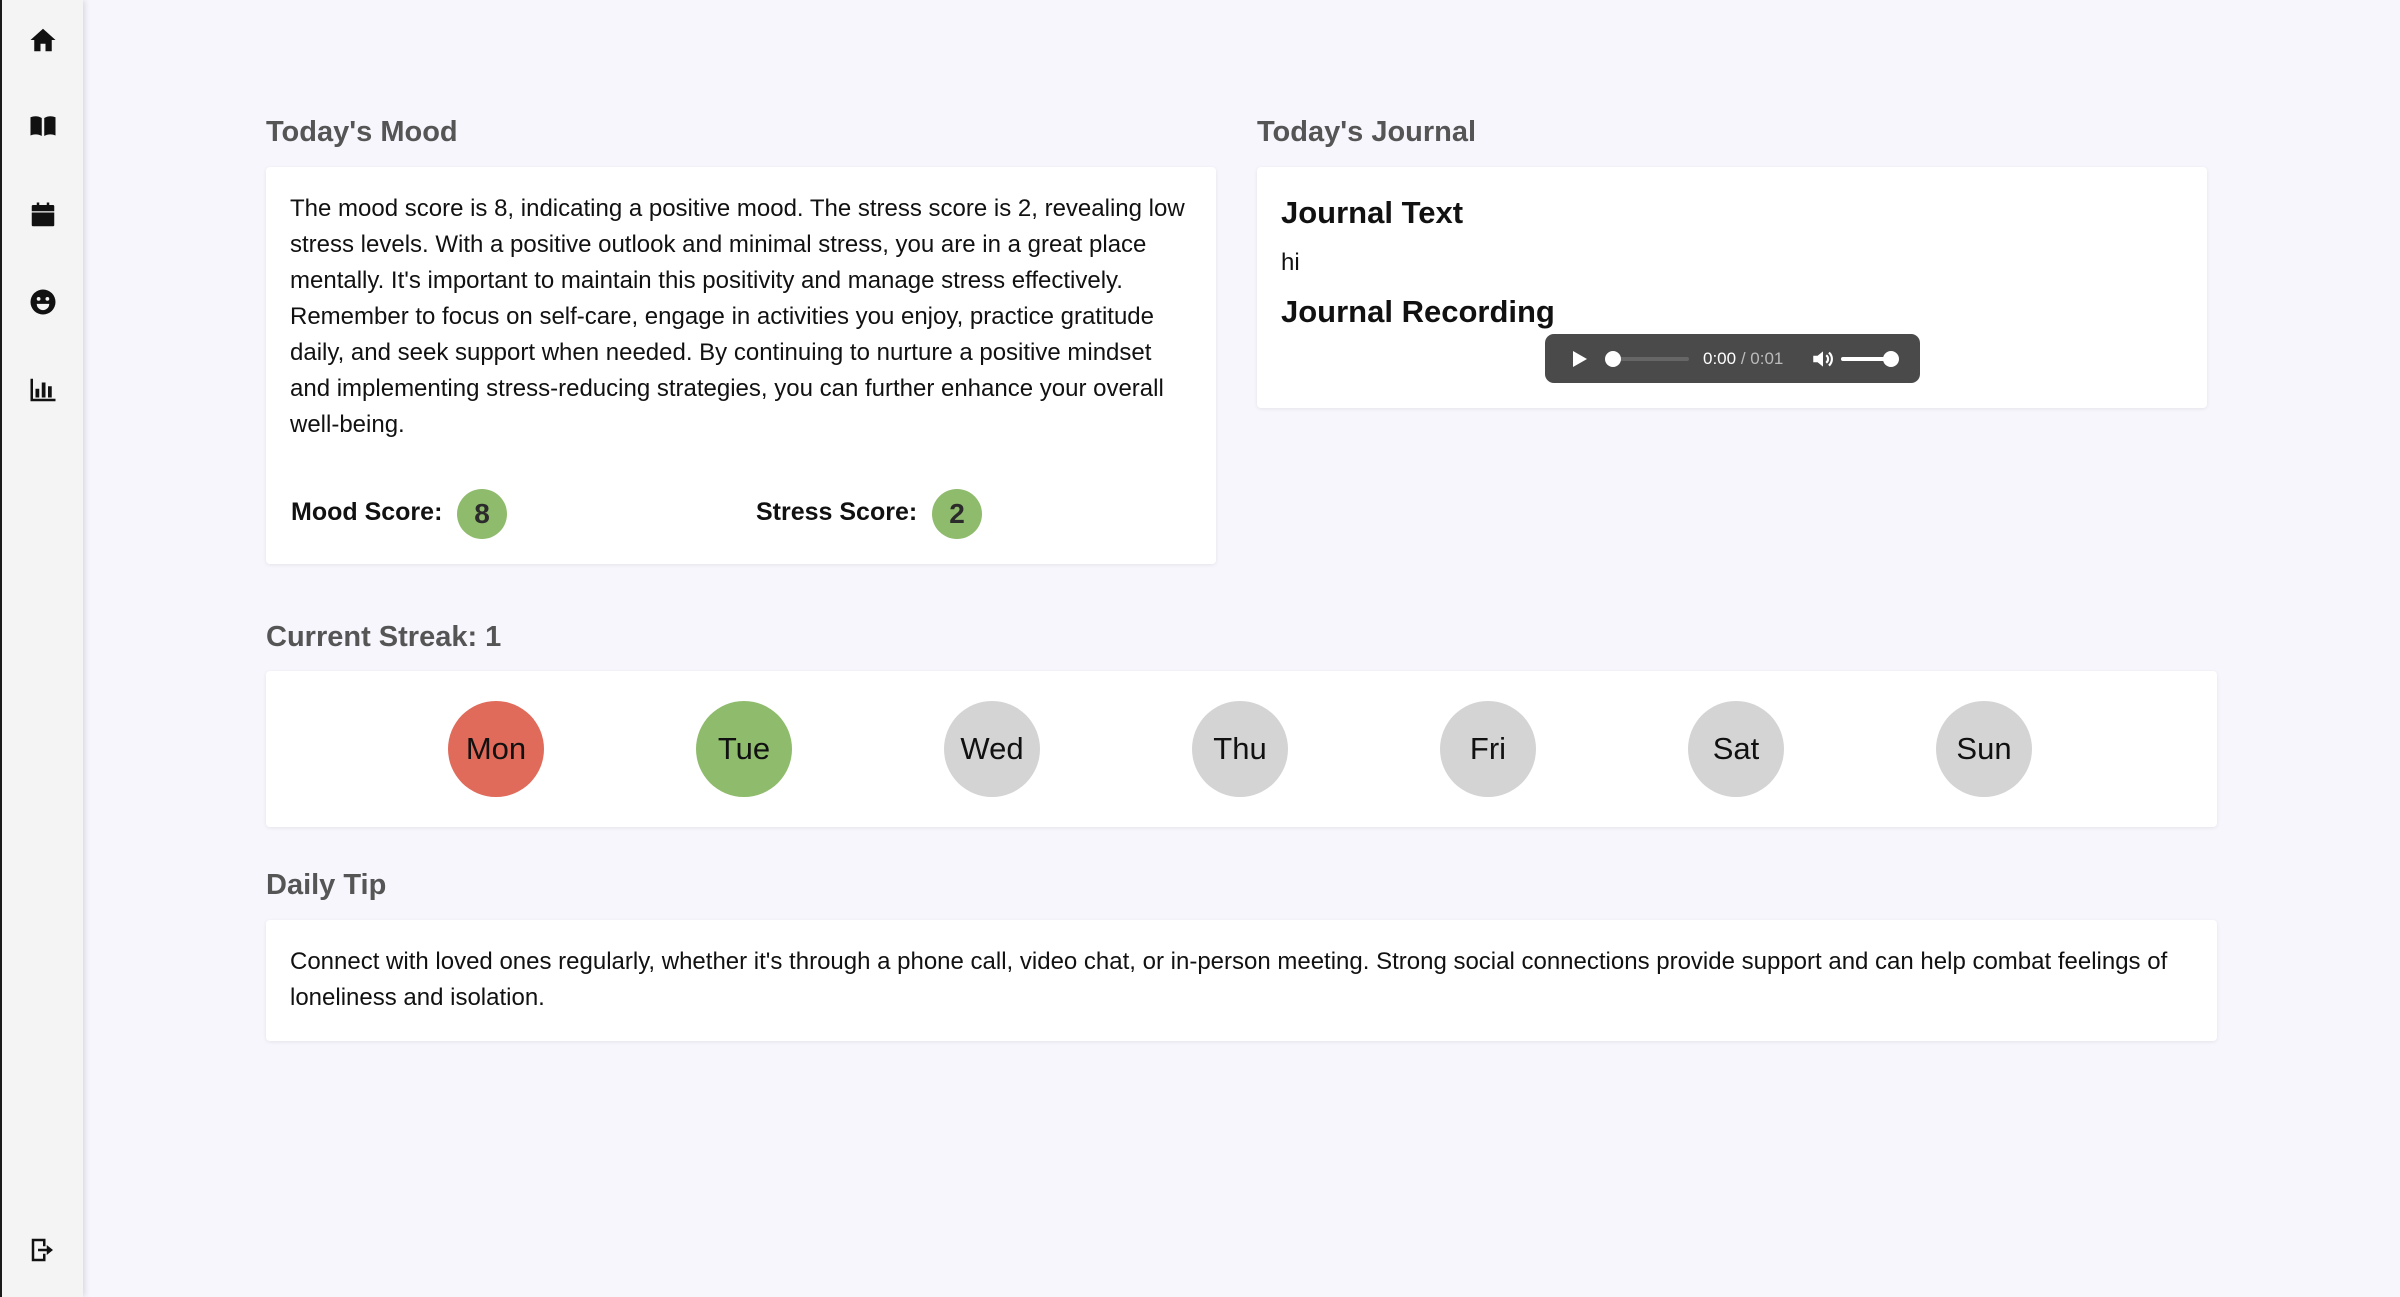  What do you see at coordinates (992, 749) in the screenshot?
I see `streak-day-wed: Wed` at bounding box center [992, 749].